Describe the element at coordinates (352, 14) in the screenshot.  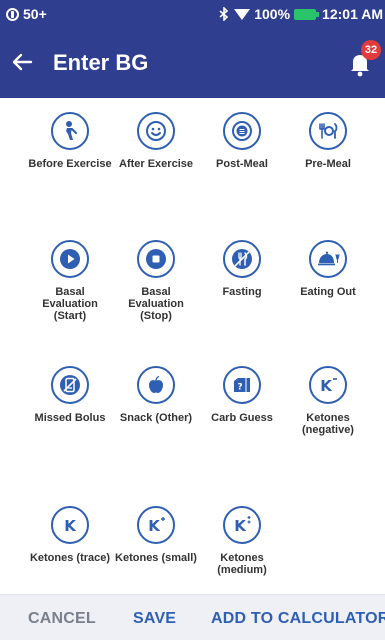
I see `clock: 12:01 AM` at that location.